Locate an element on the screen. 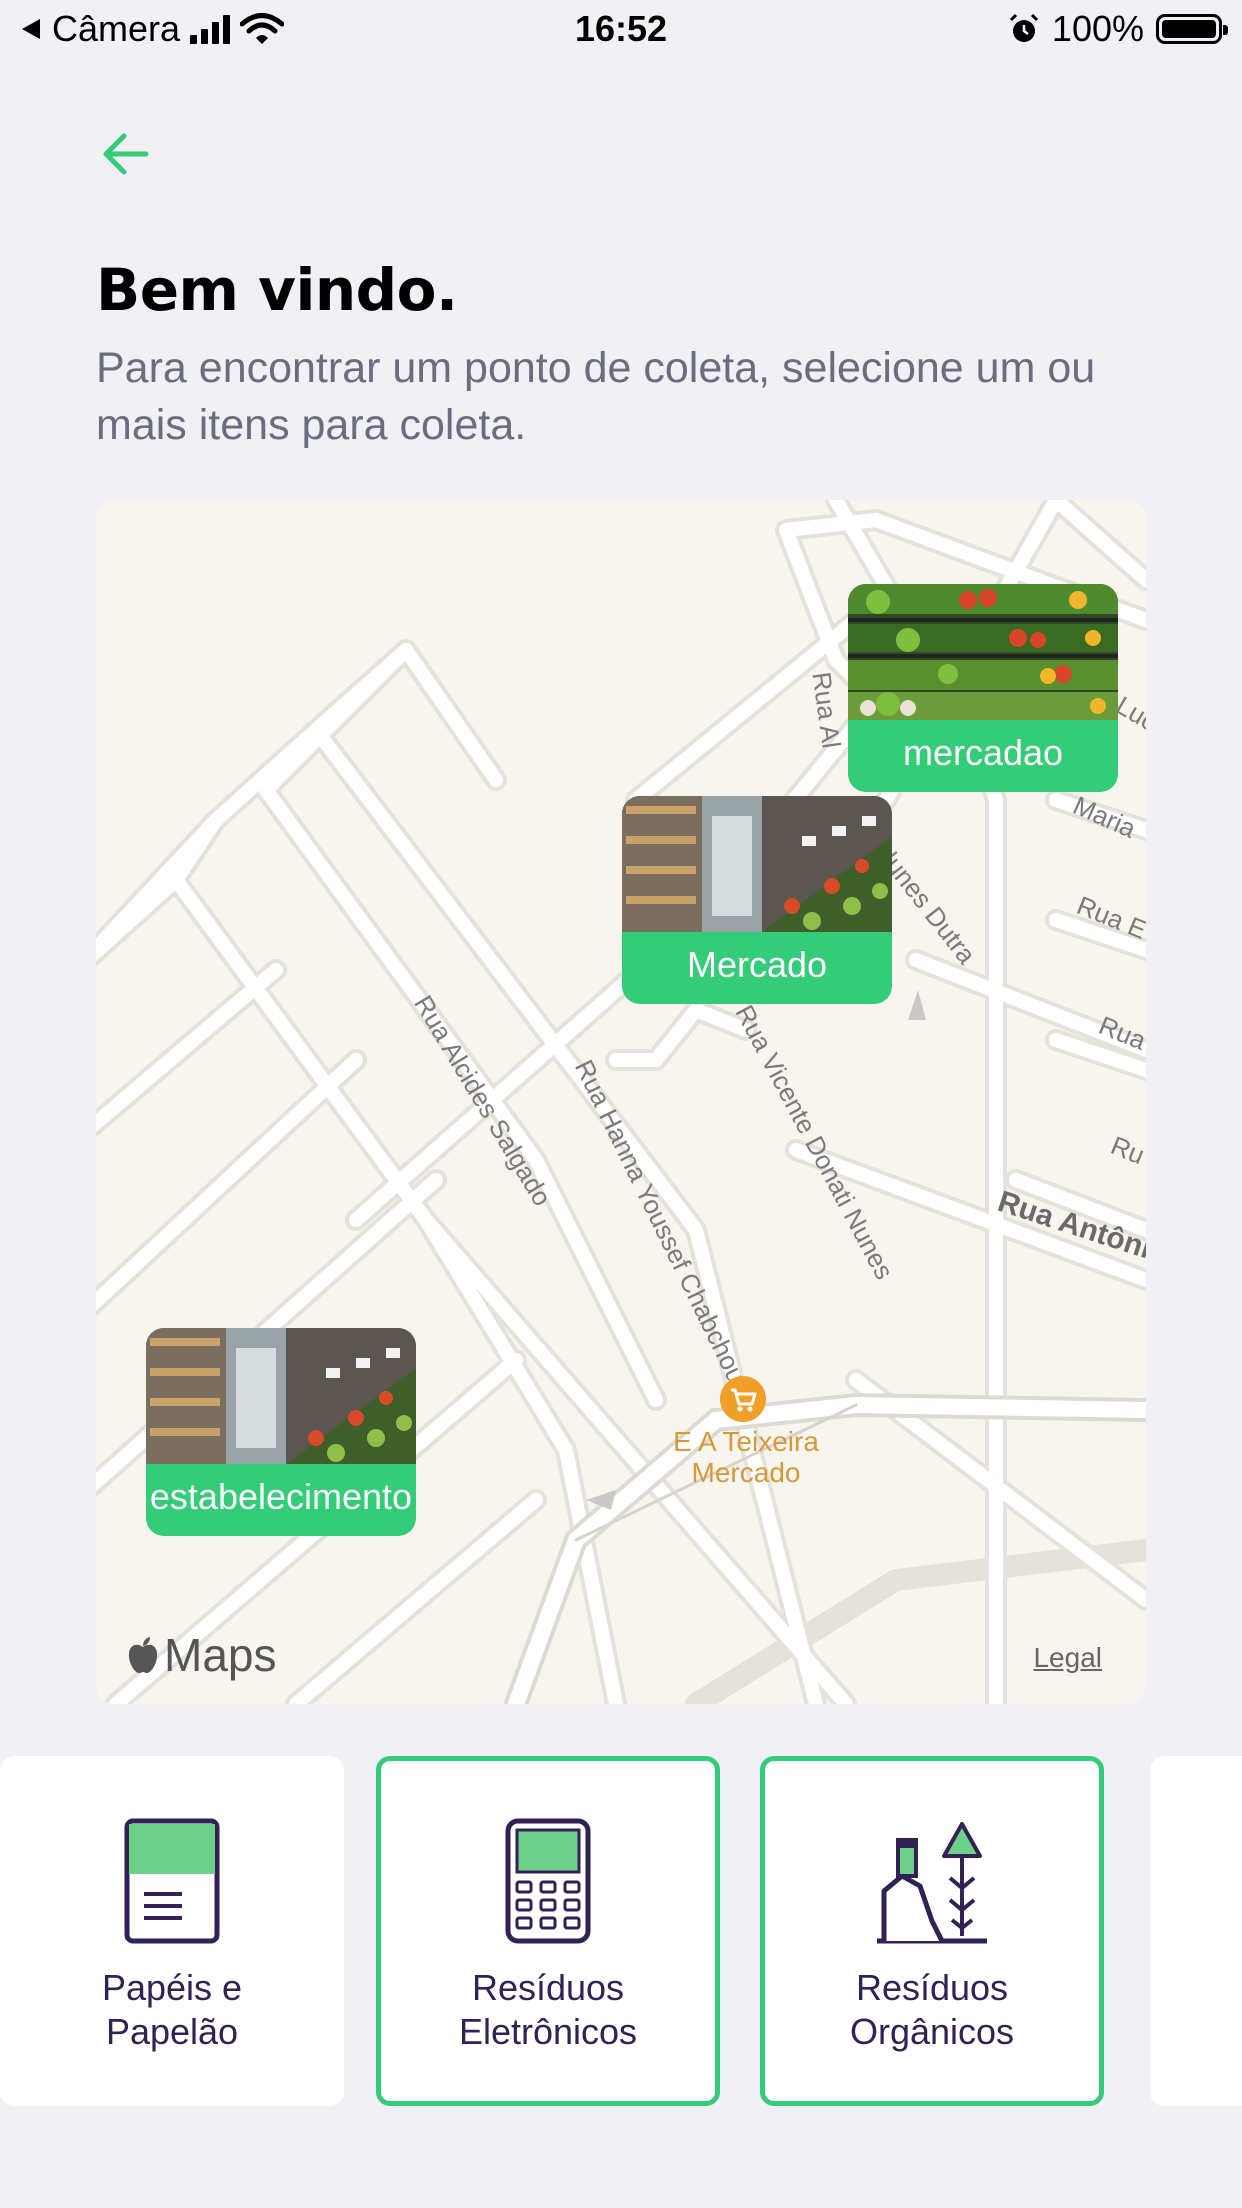 The height and width of the screenshot is (2208, 1242). item-label-line2: Eletrônicos is located at coordinates (548, 2031).